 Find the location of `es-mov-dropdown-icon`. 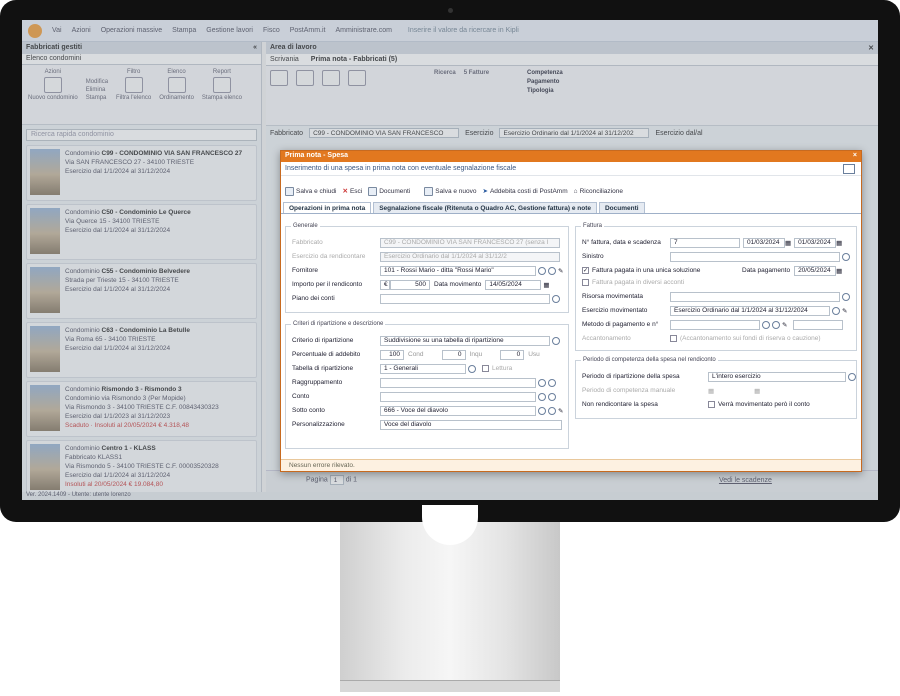

es-mov-dropdown-icon is located at coordinates (836, 310).